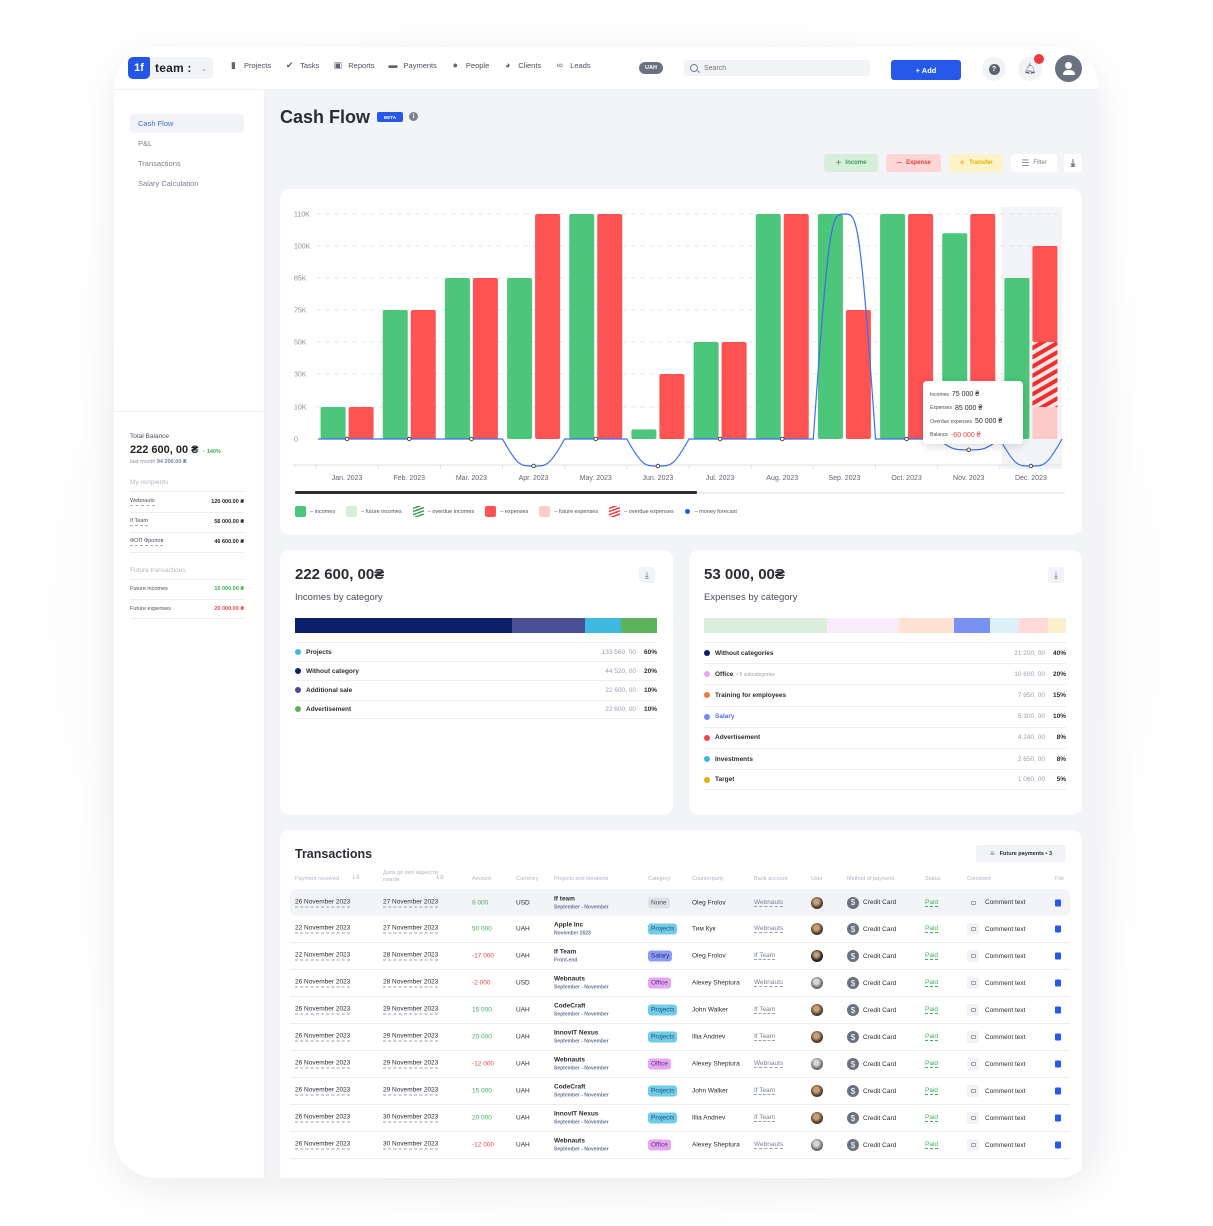 This screenshot has width=1213, height=1226. I want to click on category-tag: Salary, so click(660, 956).